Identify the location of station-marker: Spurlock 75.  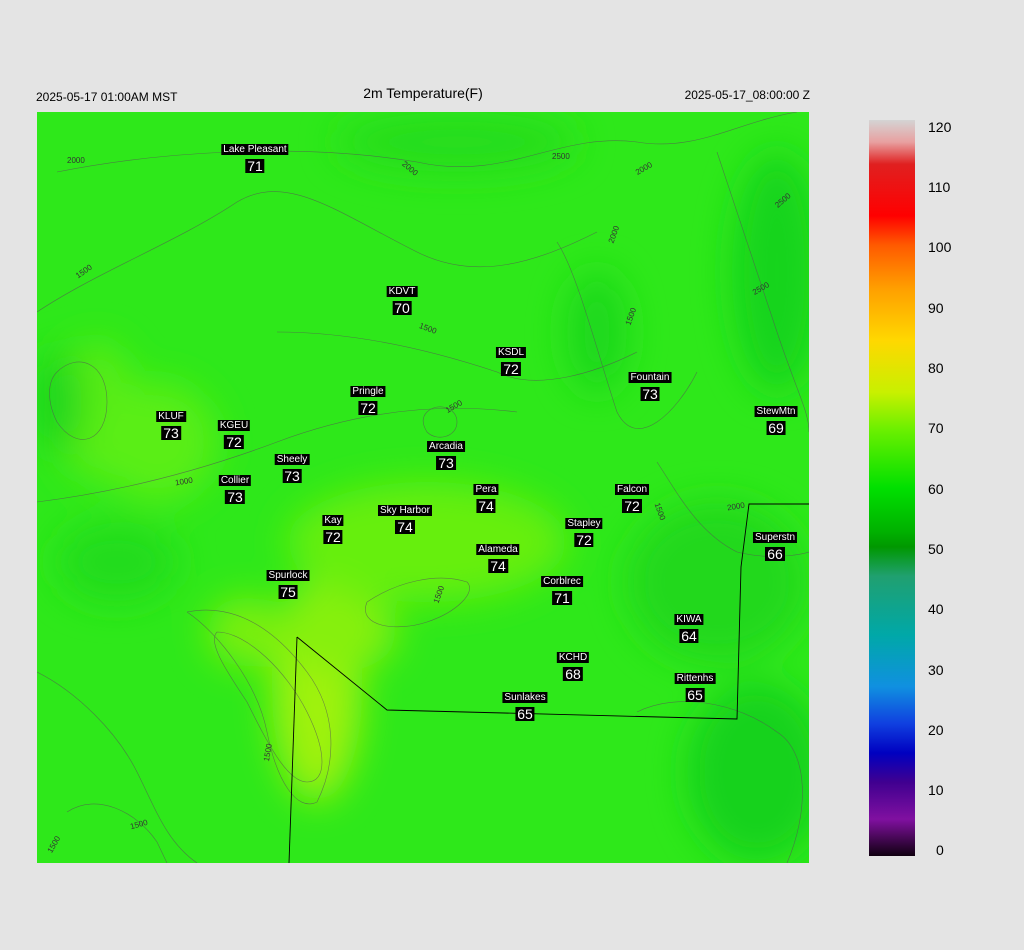
(288, 582).